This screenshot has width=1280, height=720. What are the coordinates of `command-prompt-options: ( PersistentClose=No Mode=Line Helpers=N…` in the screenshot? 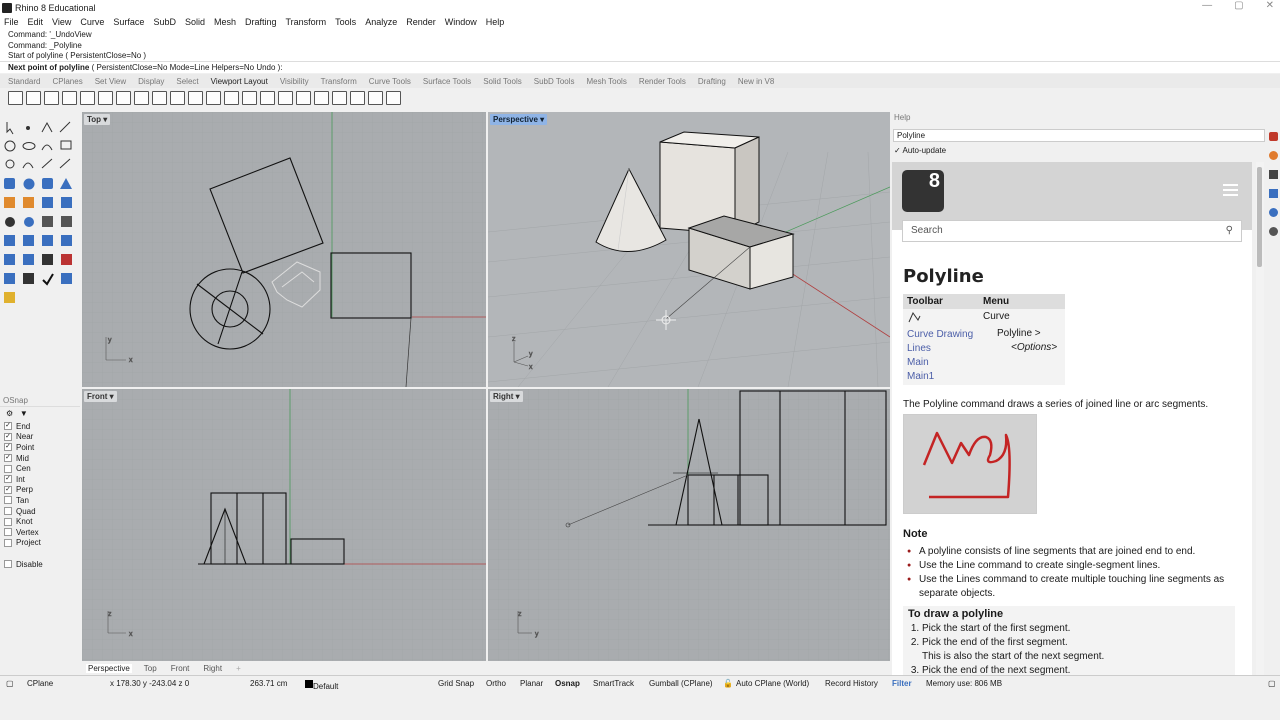 It's located at (187, 67).